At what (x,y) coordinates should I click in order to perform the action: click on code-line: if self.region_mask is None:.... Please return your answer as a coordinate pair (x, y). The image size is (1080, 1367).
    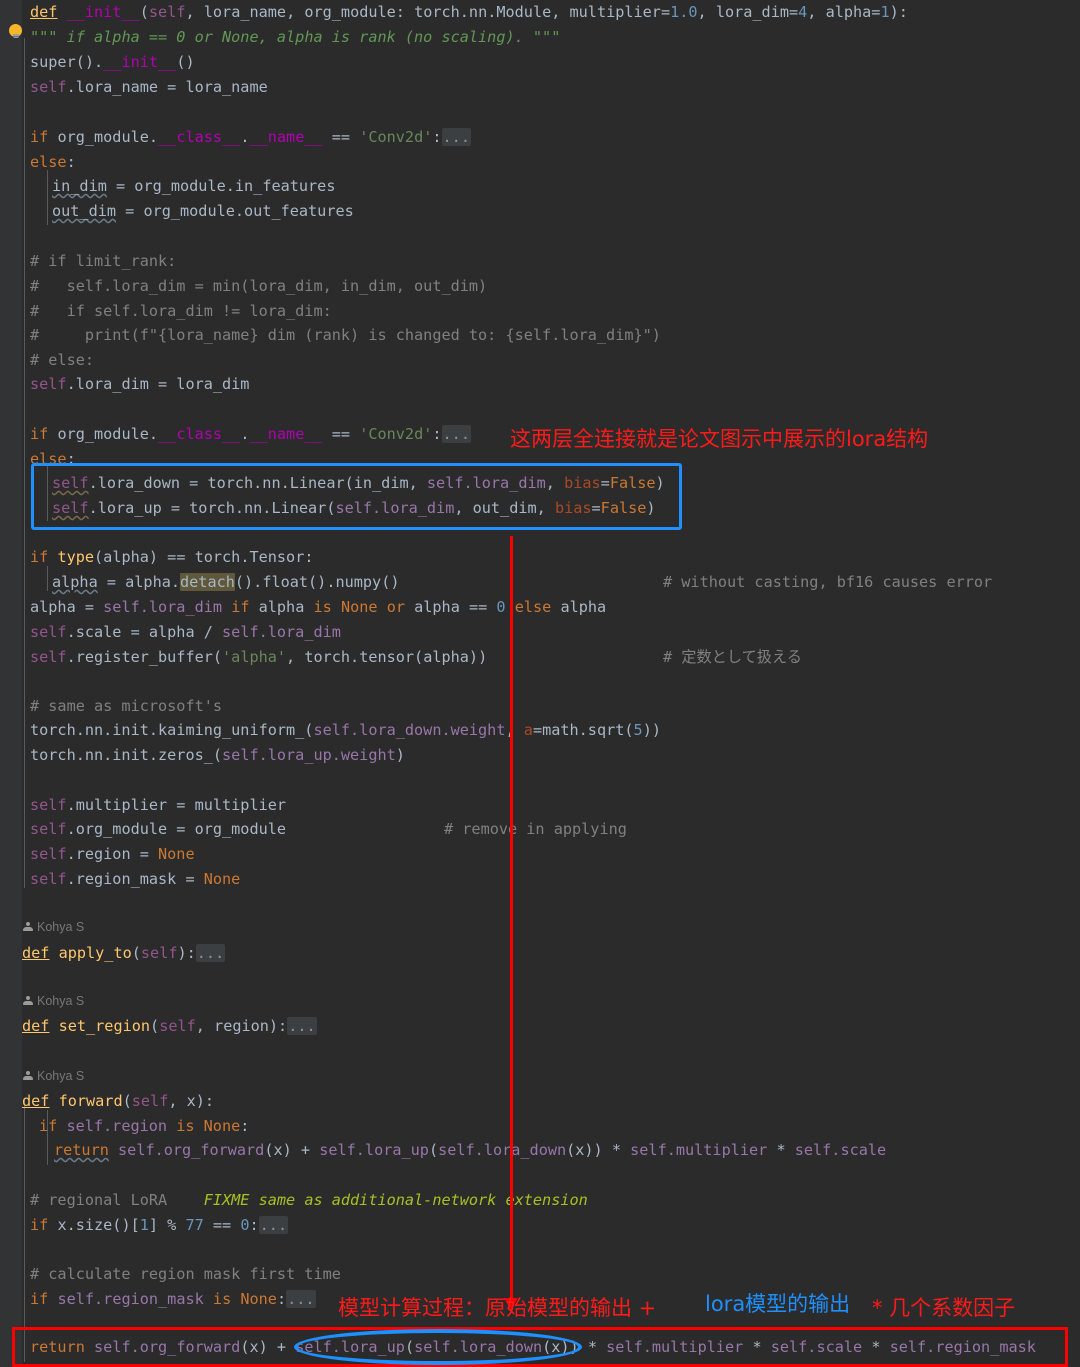
    Looking at the image, I should click on (173, 1299).